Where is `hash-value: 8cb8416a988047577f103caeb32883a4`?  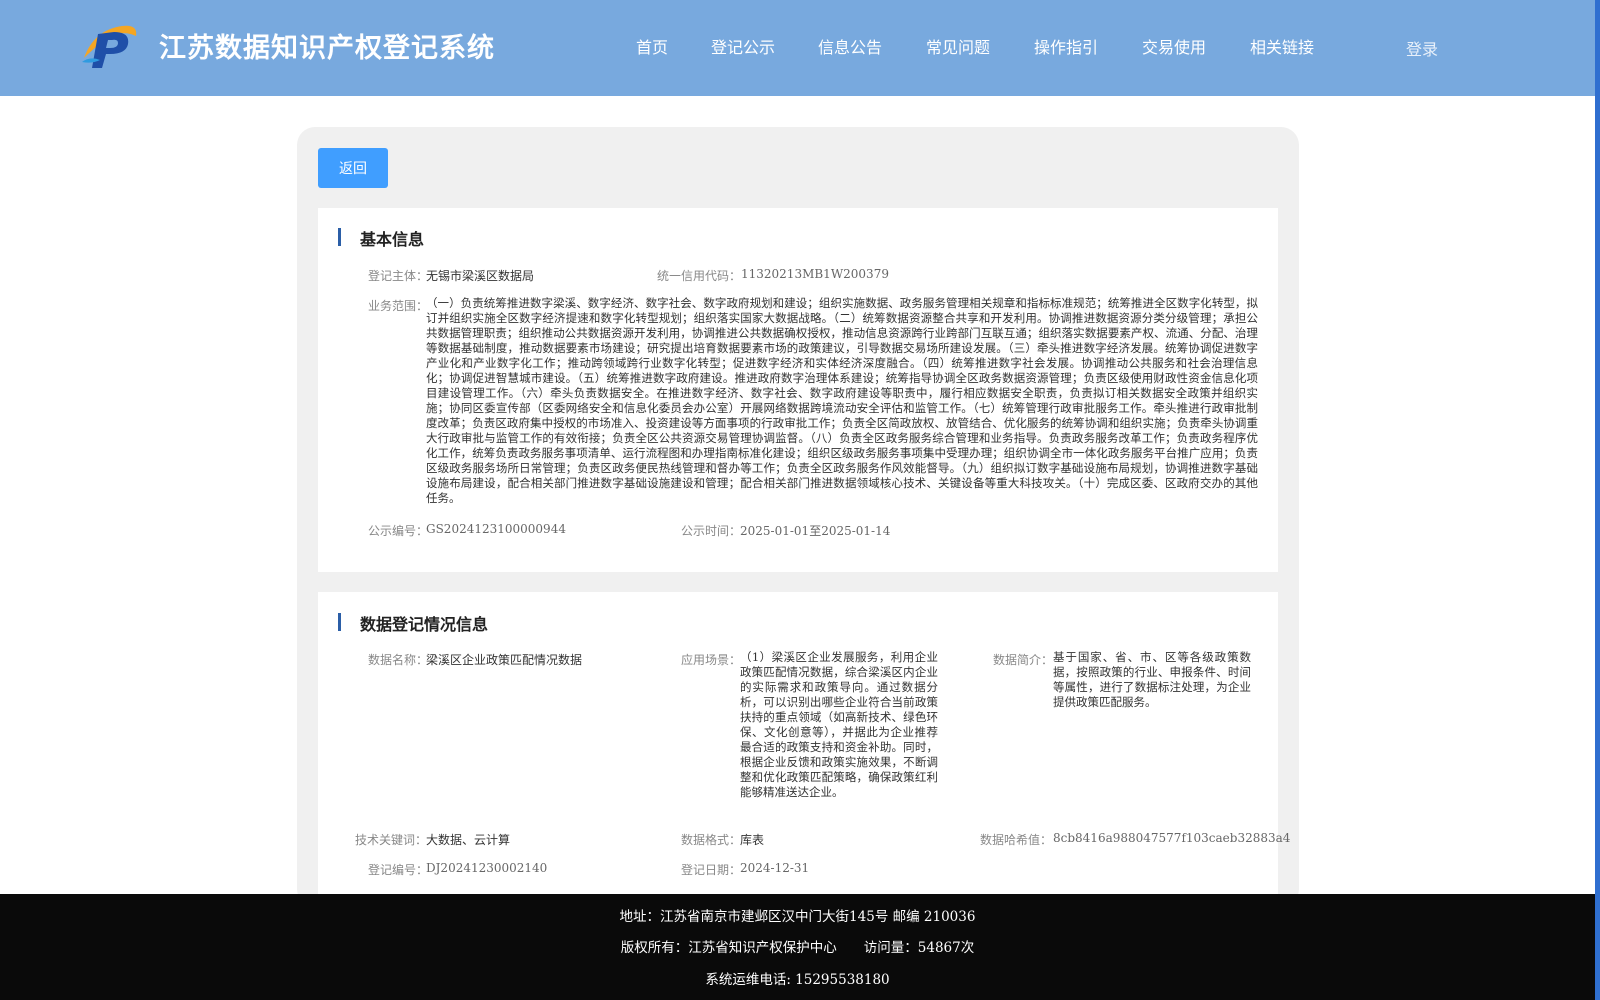
hash-value: 8cb8416a988047577f103caeb32883a4 is located at coordinates (1172, 838).